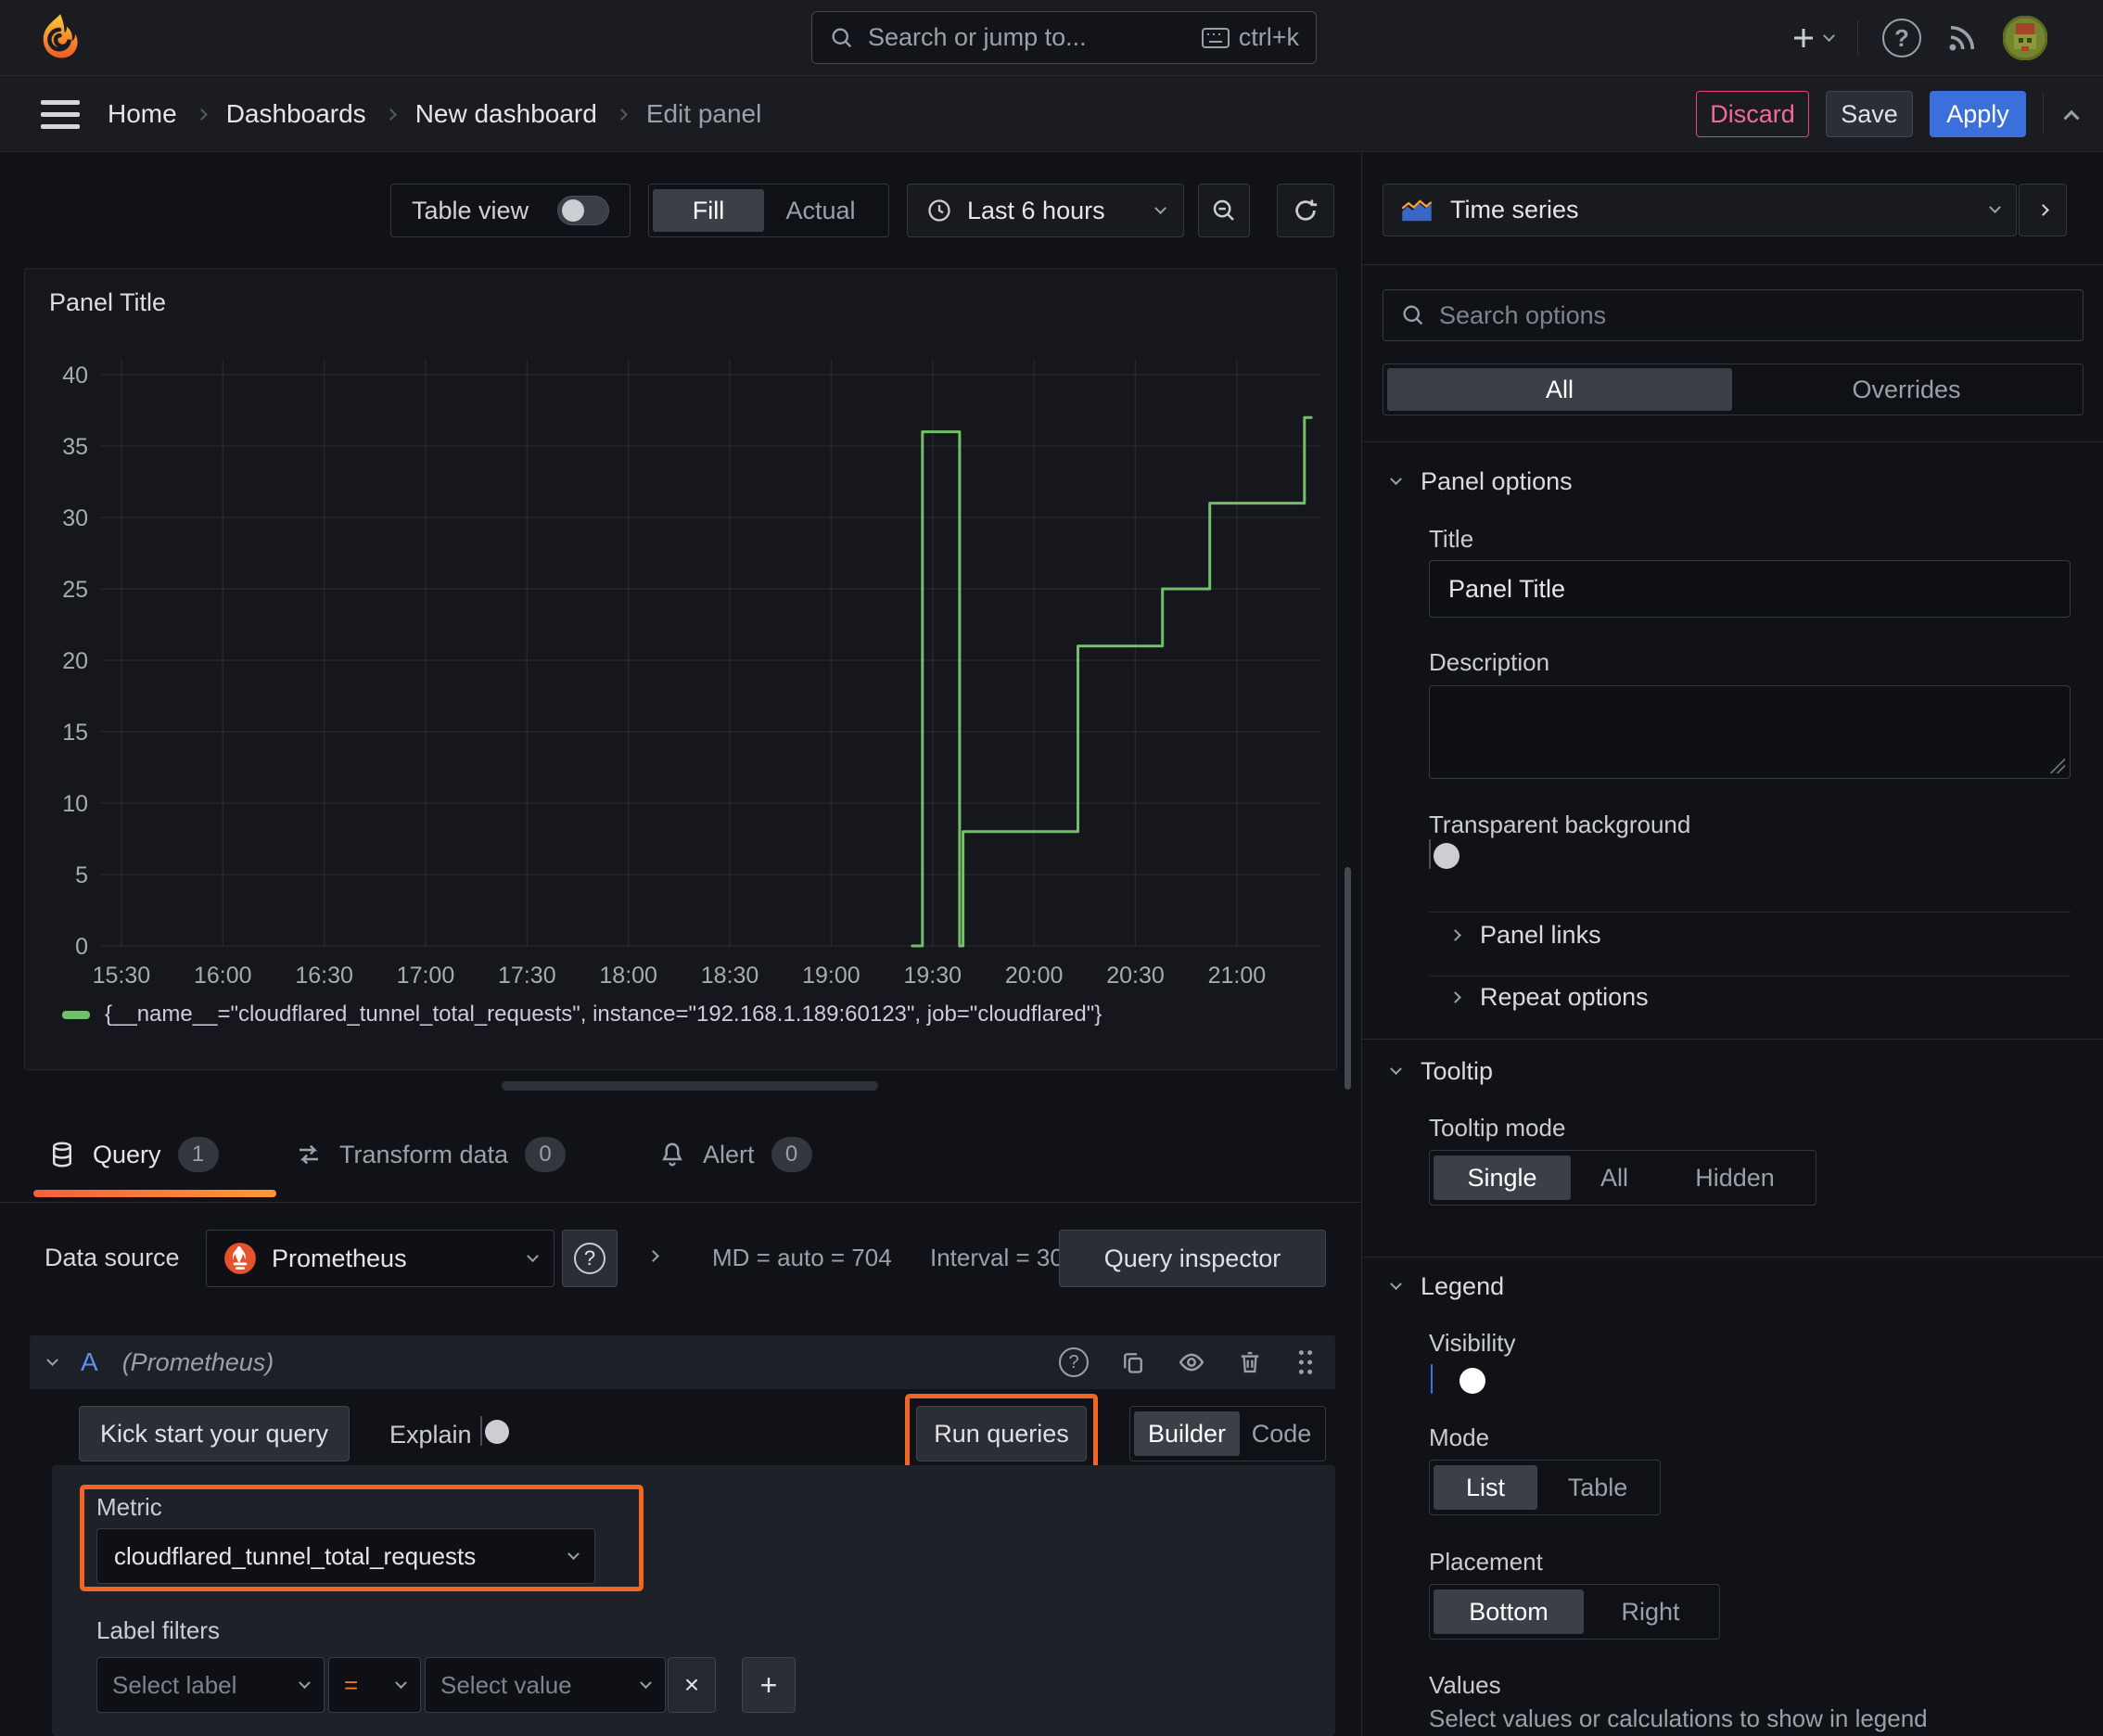 The image size is (2103, 1736). I want to click on breadcrumb-new-dashboard: New dashboard, so click(506, 114).